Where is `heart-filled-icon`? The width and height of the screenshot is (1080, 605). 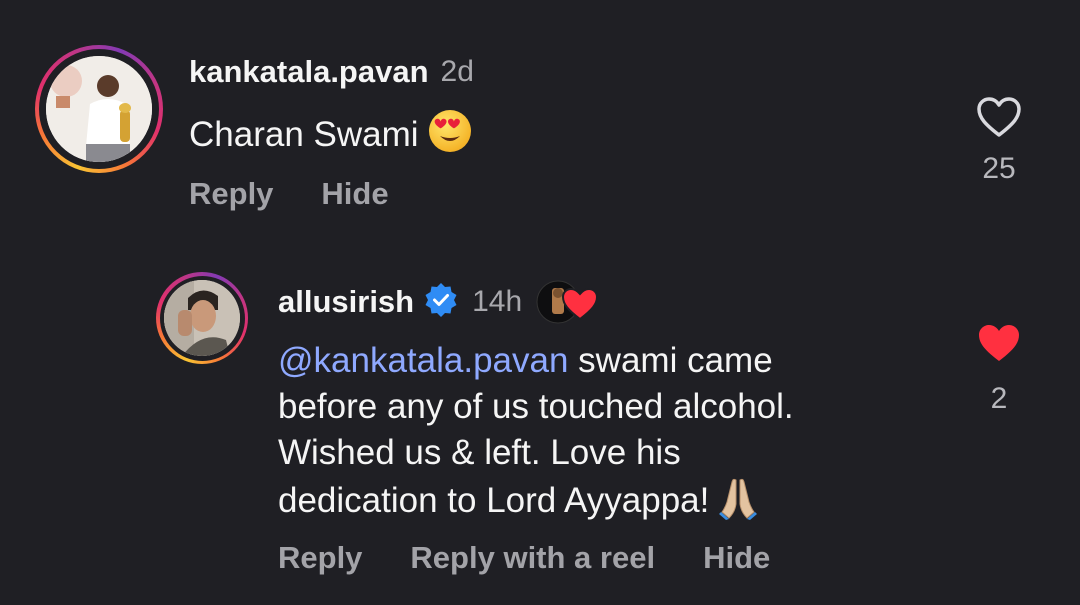
heart-filled-icon is located at coordinates (999, 343).